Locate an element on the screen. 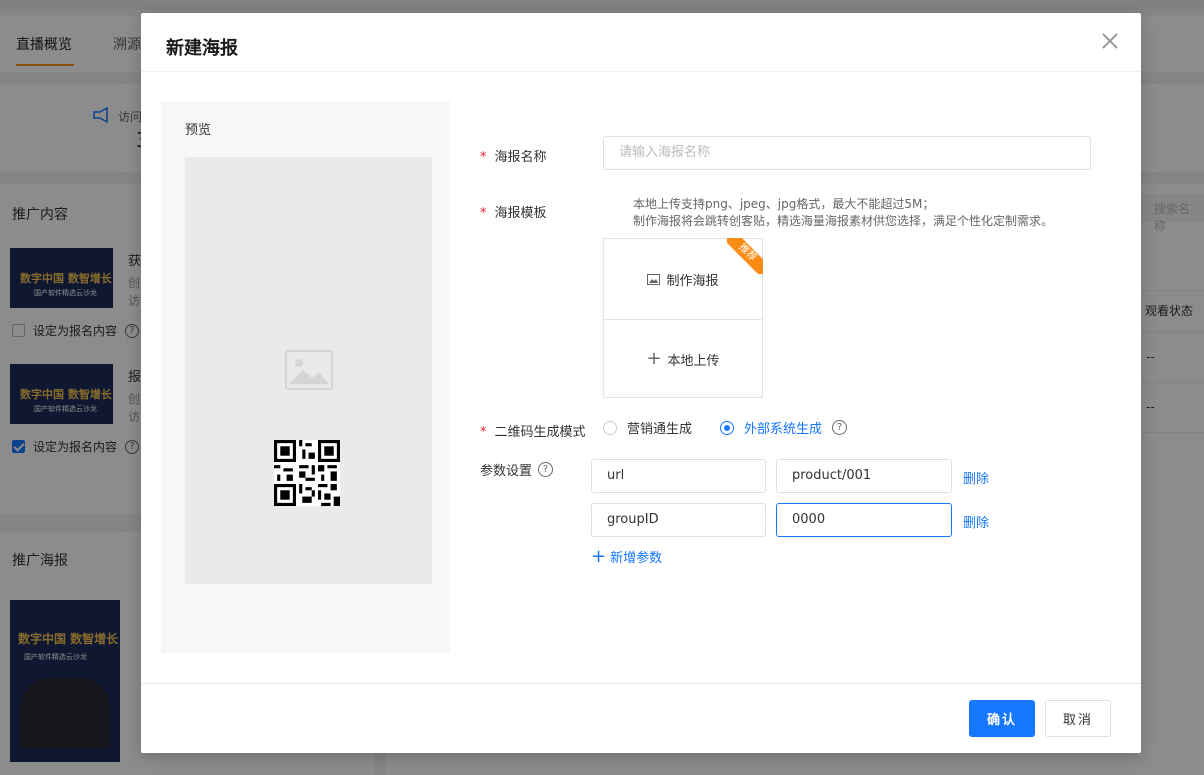 This screenshot has width=1204, height=775. poster-name-label: * 海报名称 is located at coordinates (513, 157).